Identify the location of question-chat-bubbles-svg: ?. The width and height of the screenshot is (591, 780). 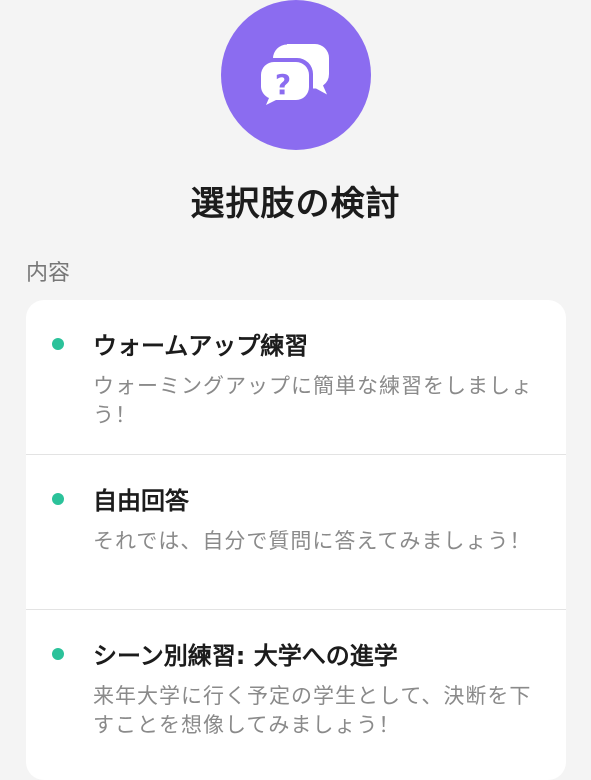
(293, 78).